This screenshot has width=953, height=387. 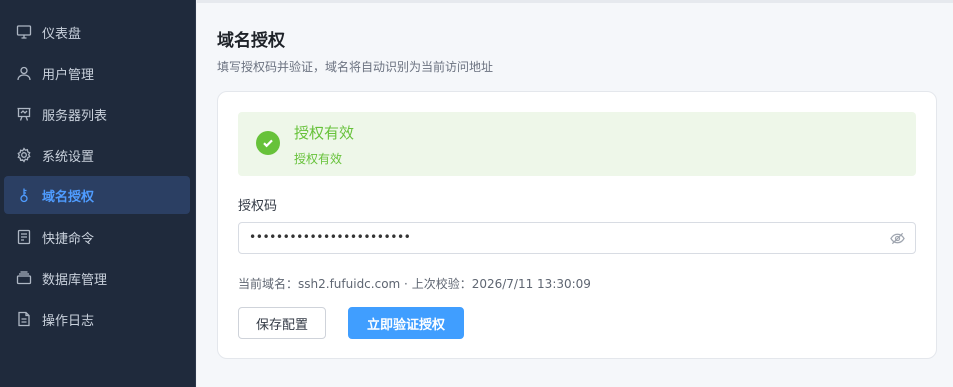 I want to click on sidebar-item-servers: 服务器列表, so click(x=97, y=114).